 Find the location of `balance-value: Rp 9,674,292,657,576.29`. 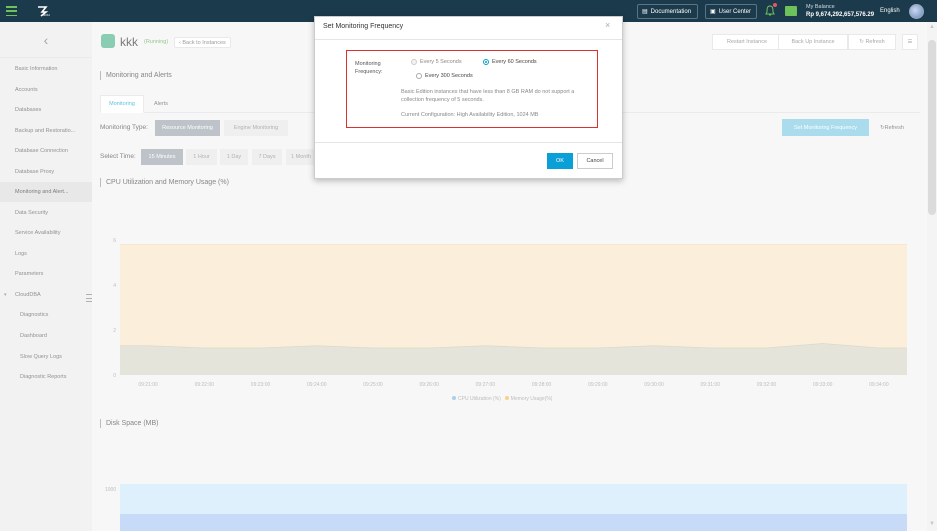

balance-value: Rp 9,674,292,657,576.29 is located at coordinates (840, 15).